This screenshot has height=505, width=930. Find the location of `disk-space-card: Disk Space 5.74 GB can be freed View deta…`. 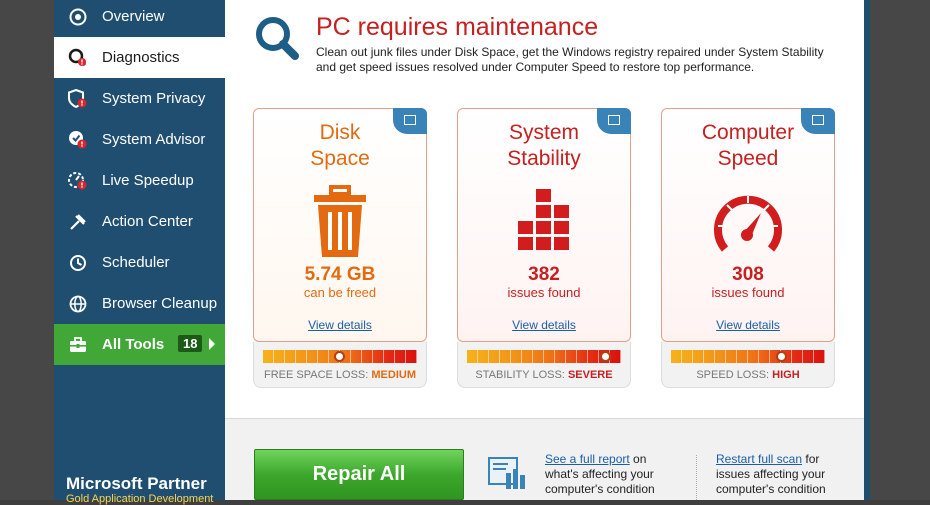

disk-space-card: Disk Space 5.74 GB can be freed View deta… is located at coordinates (340, 225).